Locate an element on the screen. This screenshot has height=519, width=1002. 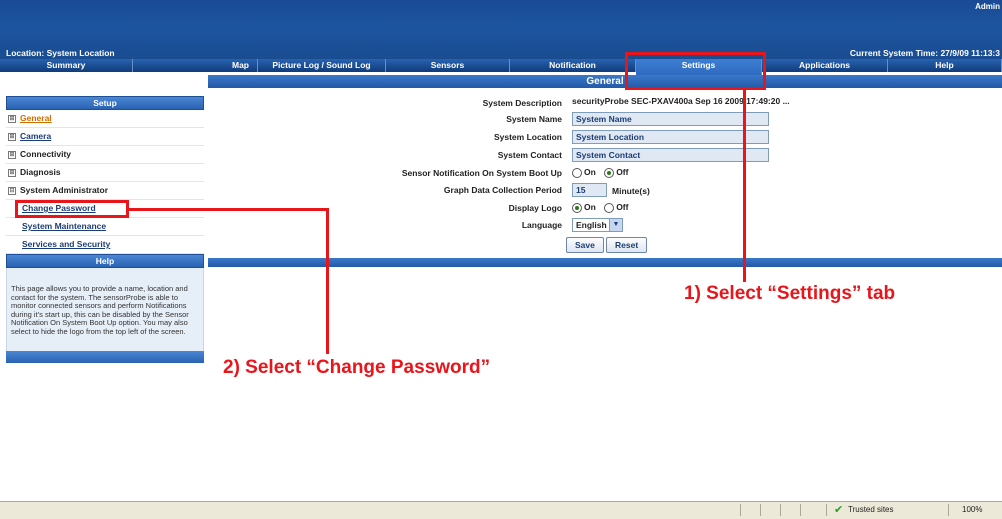
boot-off-option: Off is located at coordinates (616, 172).